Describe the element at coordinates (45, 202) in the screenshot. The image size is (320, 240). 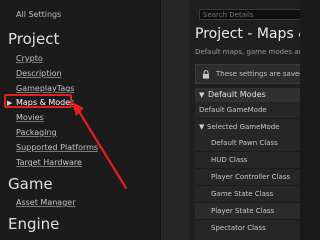
I see `nav-item-asset-manager: Asset Manager` at that location.